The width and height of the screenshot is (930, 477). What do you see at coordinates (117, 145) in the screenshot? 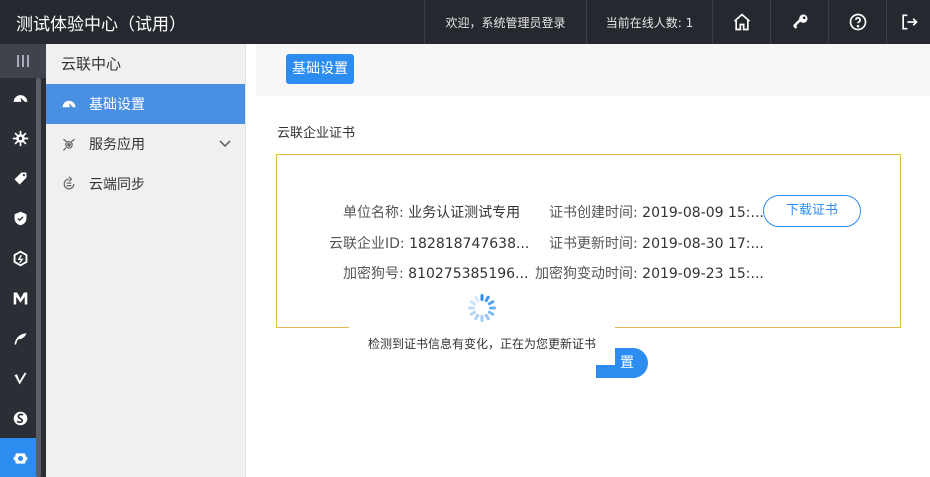
I see `sidebar-item-label: 服务应用` at bounding box center [117, 145].